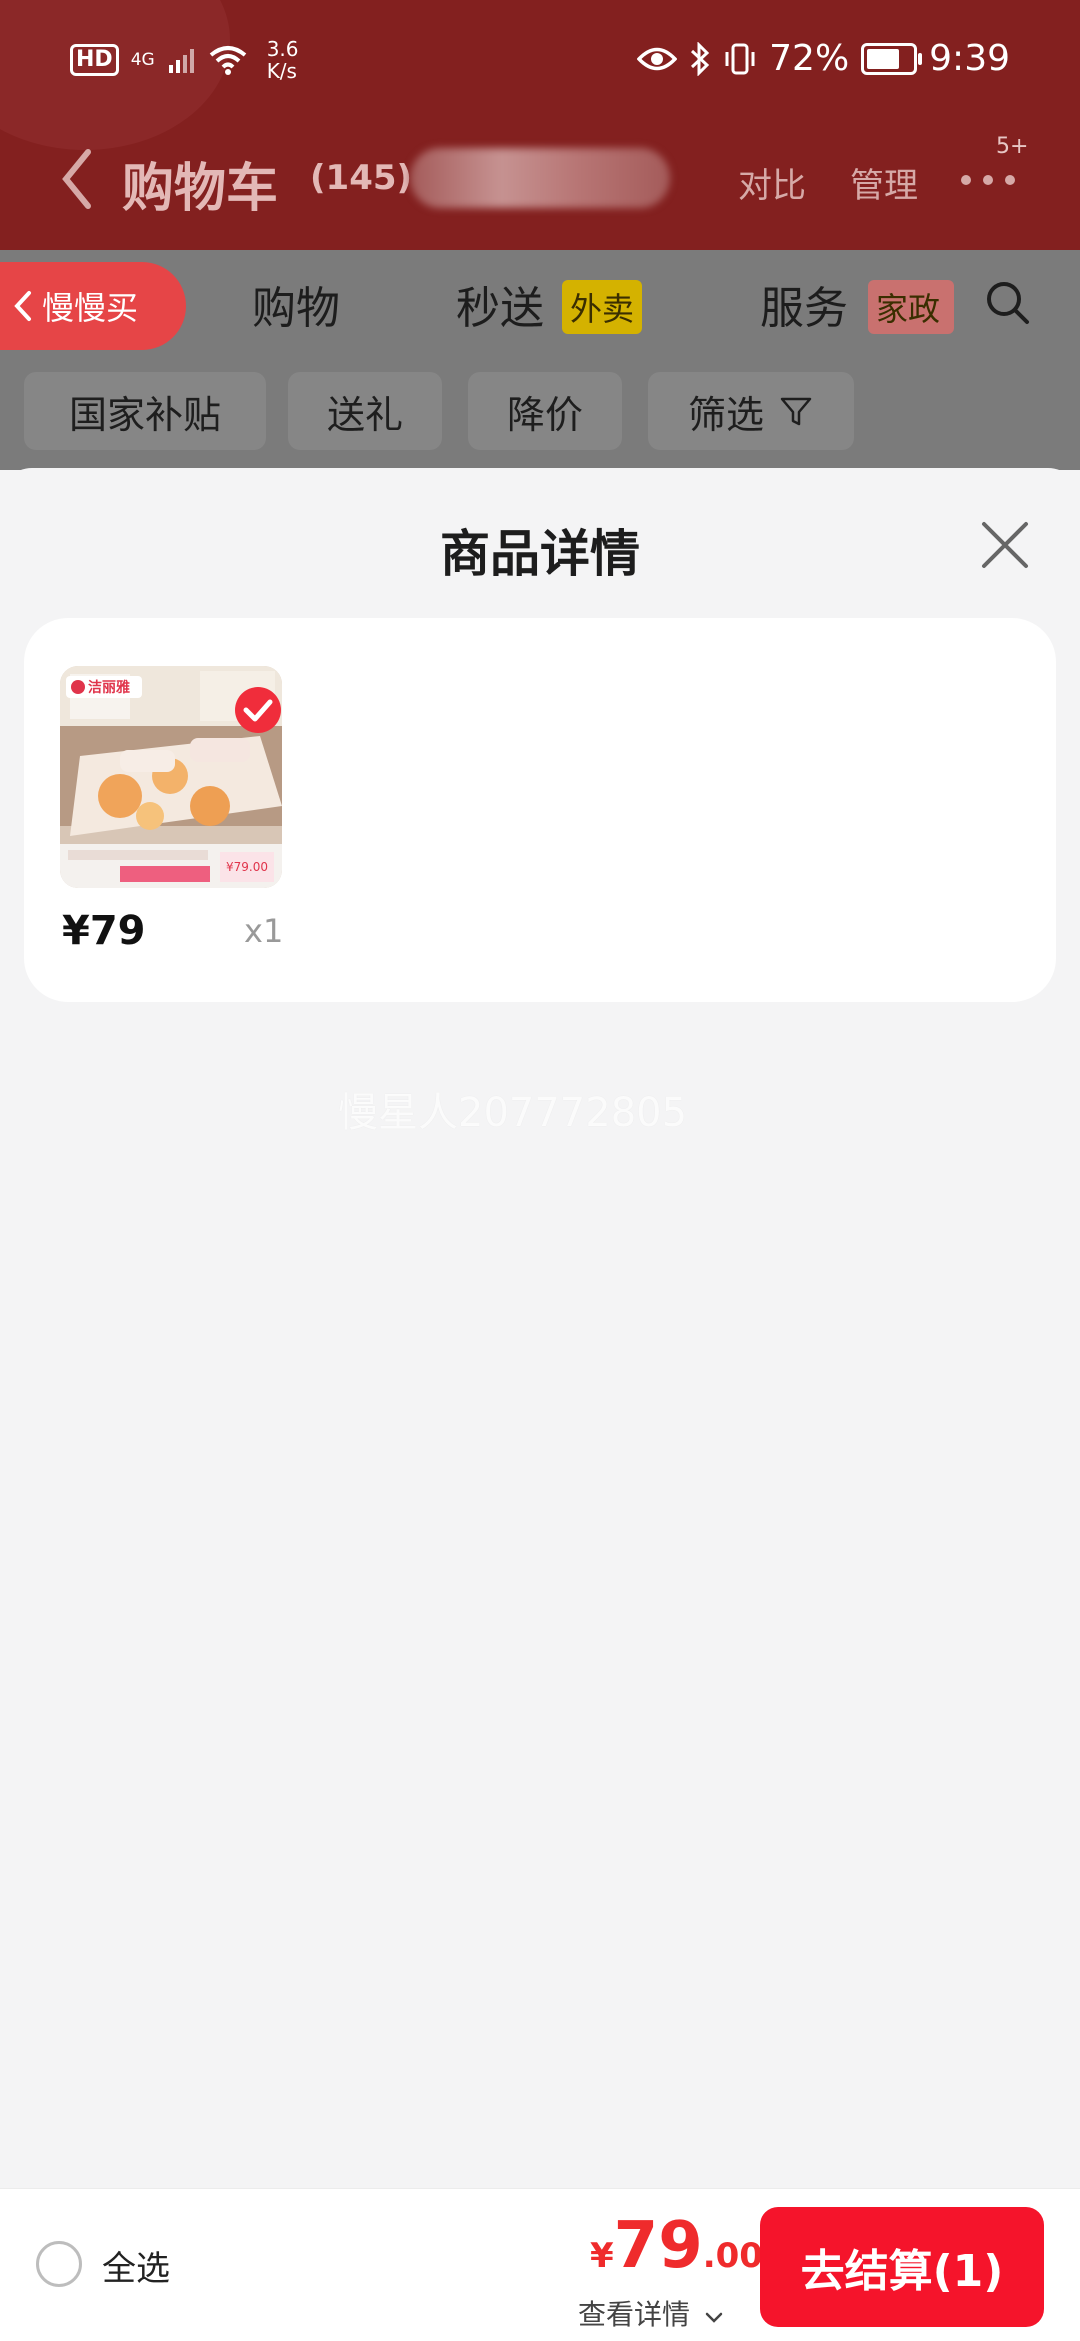 Image resolution: width=1080 pixels, height=2341 pixels. What do you see at coordinates (90, 308) in the screenshot?
I see `slow-buy-label: 慢慢买` at bounding box center [90, 308].